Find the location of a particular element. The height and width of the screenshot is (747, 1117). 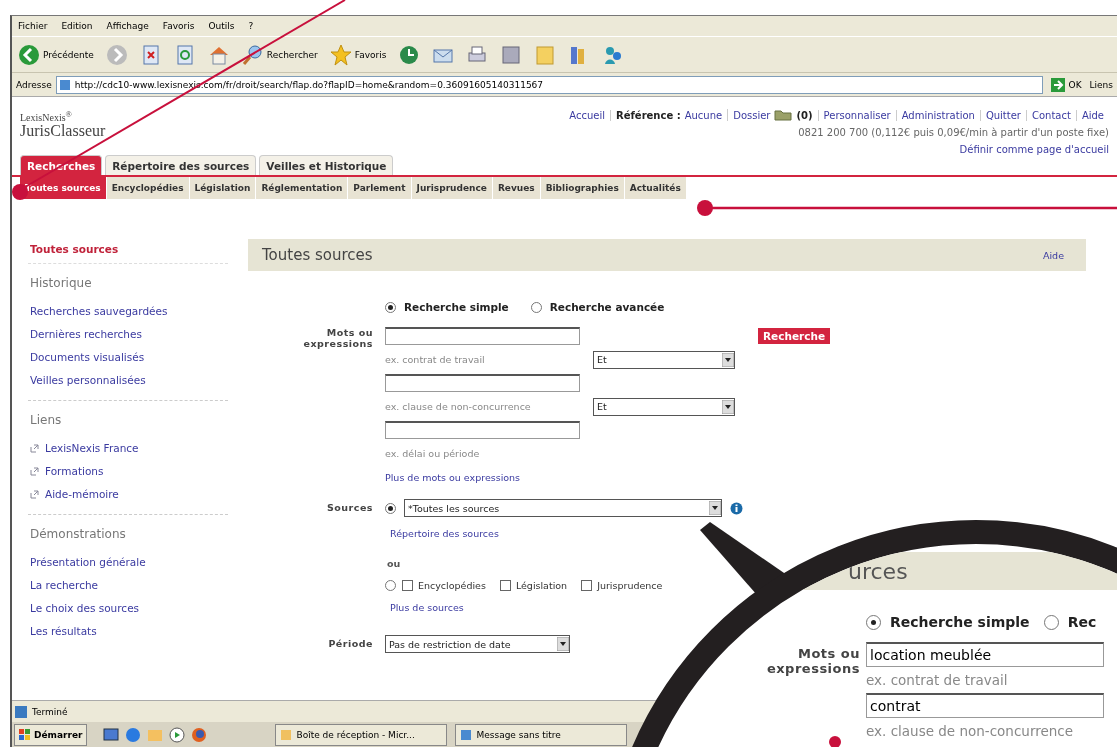

header-label: (0) is located at coordinates (804, 115).